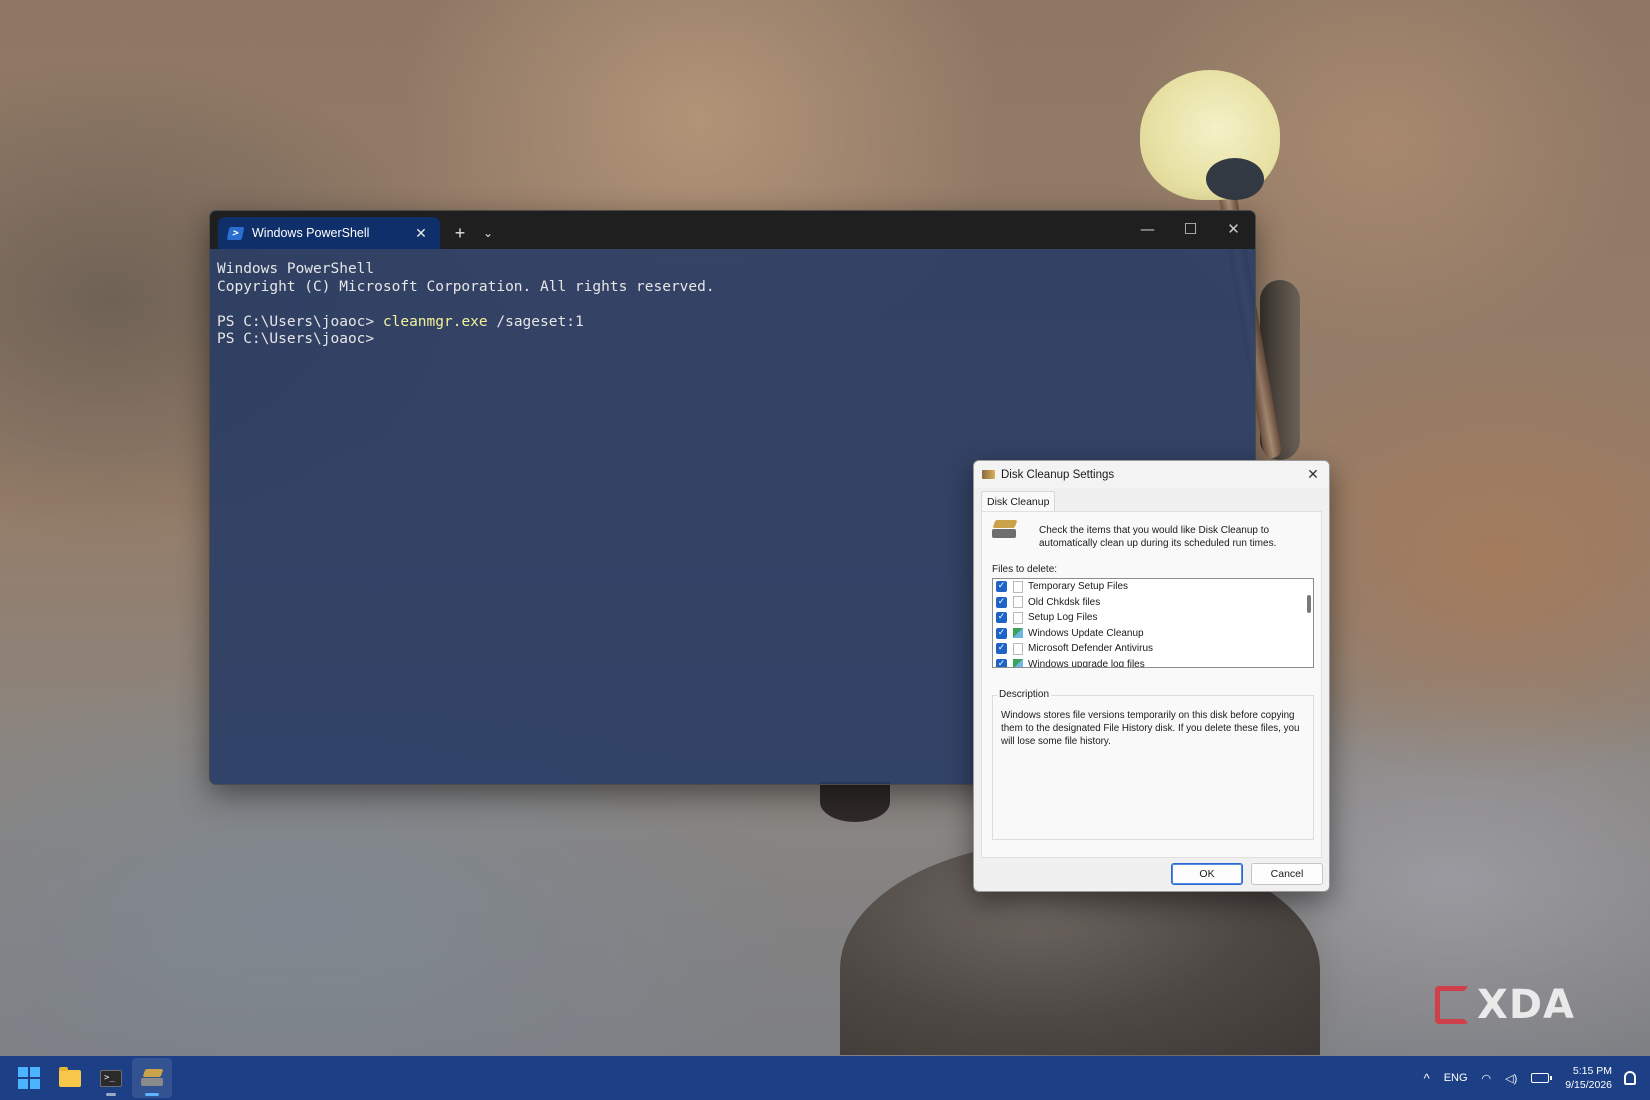 The height and width of the screenshot is (1100, 1650). What do you see at coordinates (1247, 874) in the screenshot?
I see `dialog-buttons: OK Cancel` at bounding box center [1247, 874].